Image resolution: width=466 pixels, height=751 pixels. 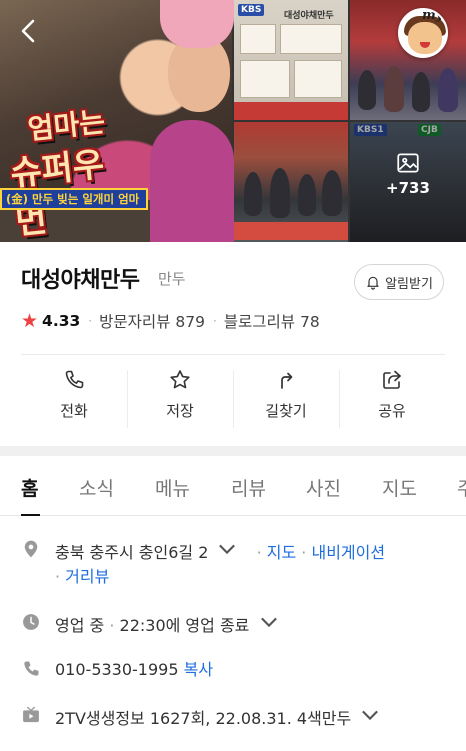 I want to click on call-button: 전화, so click(x=74, y=399).